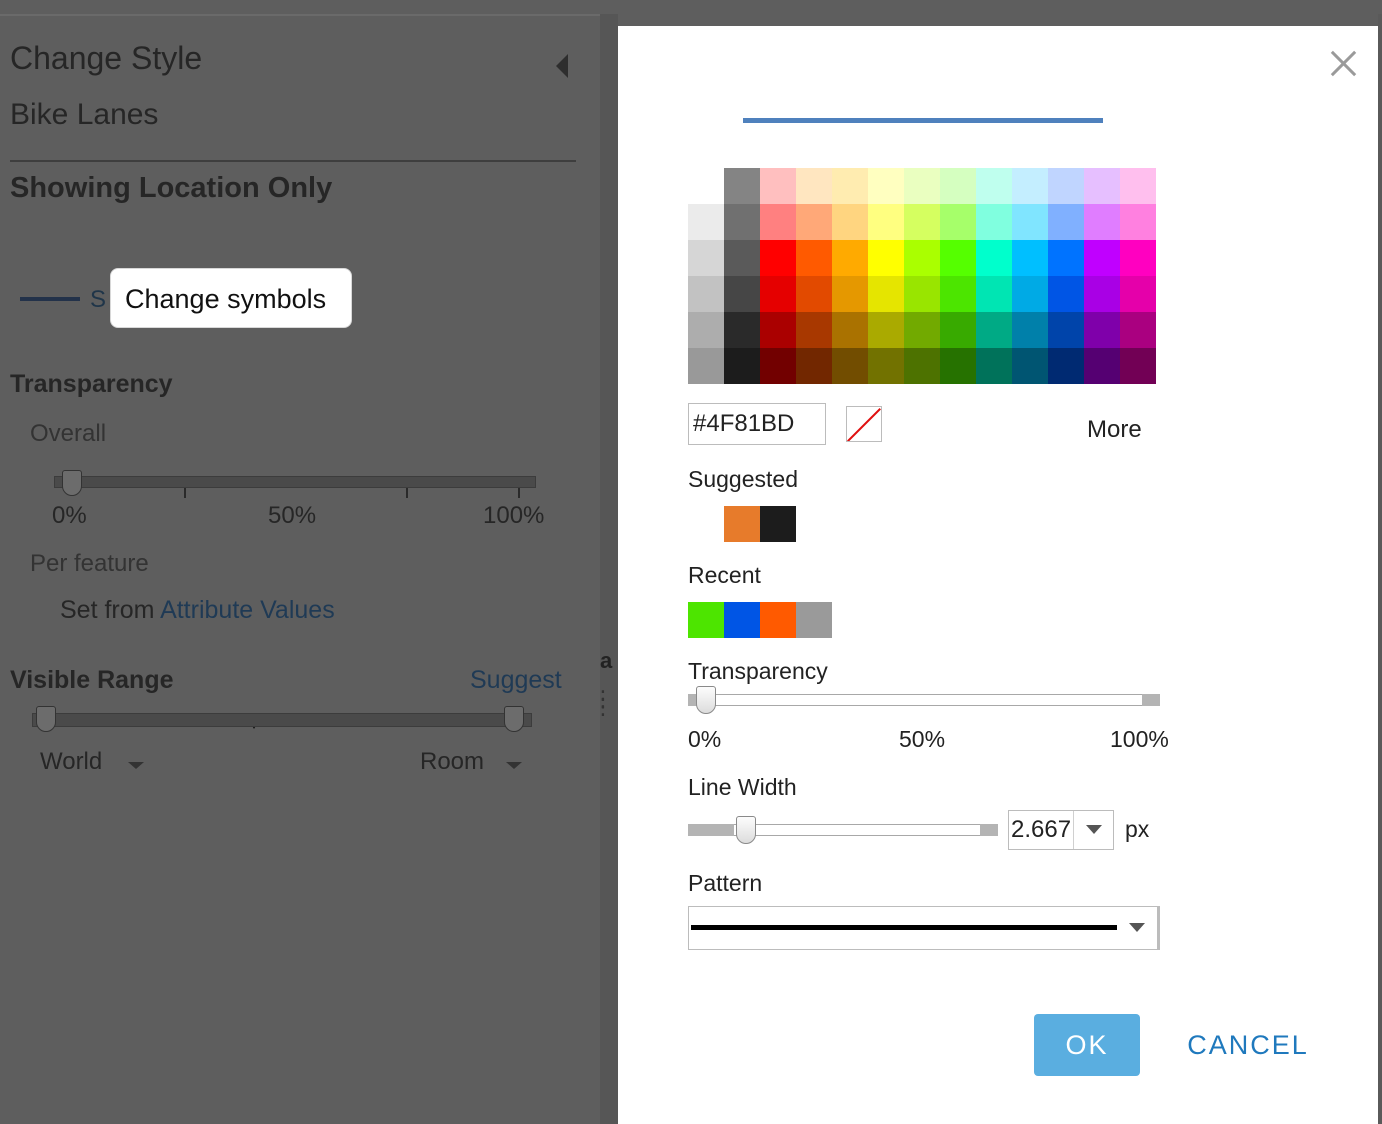 This screenshot has width=1382, height=1124. What do you see at coordinates (562, 66) in the screenshot?
I see `collapse-panel-icon` at bounding box center [562, 66].